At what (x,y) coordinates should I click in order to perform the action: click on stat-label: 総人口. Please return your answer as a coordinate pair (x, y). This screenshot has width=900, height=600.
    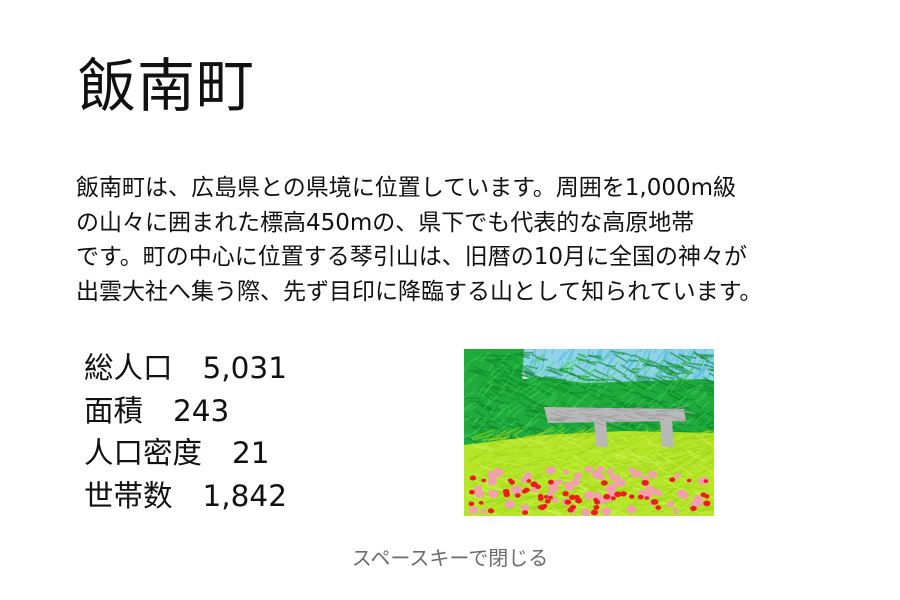
    Looking at the image, I should click on (128, 368).